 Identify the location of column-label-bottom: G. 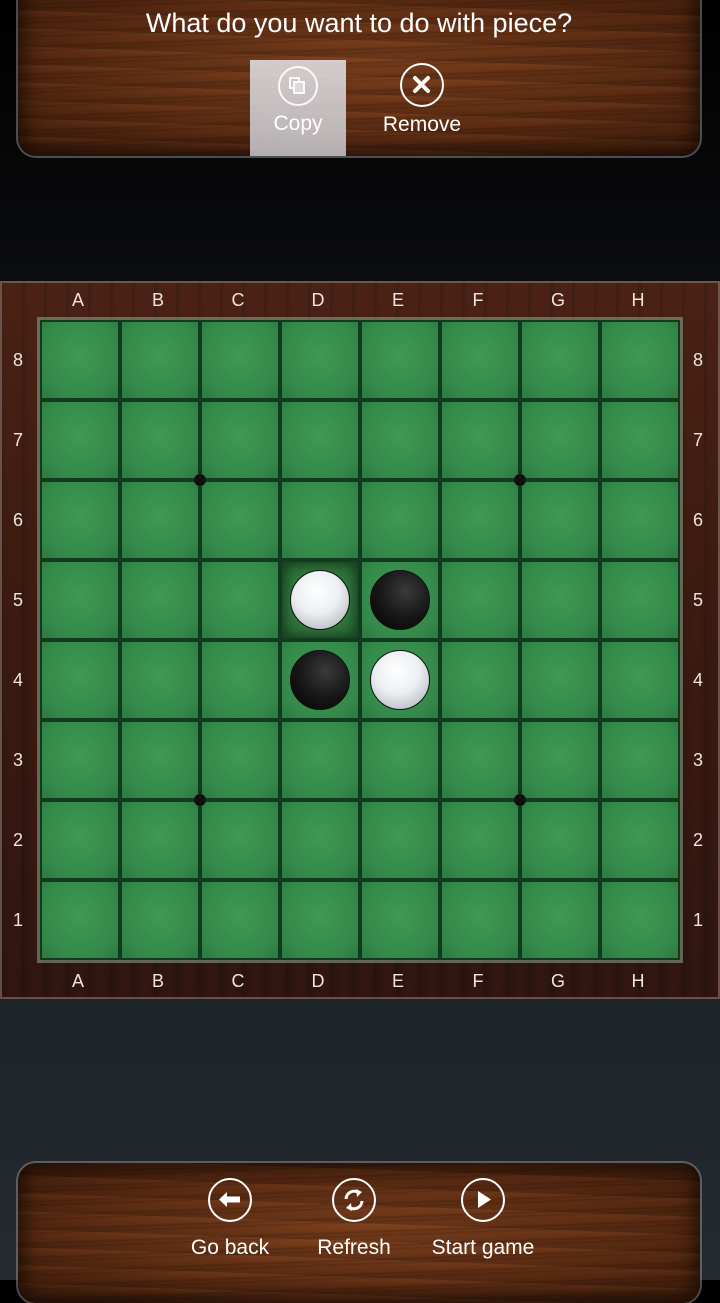
(557, 981).